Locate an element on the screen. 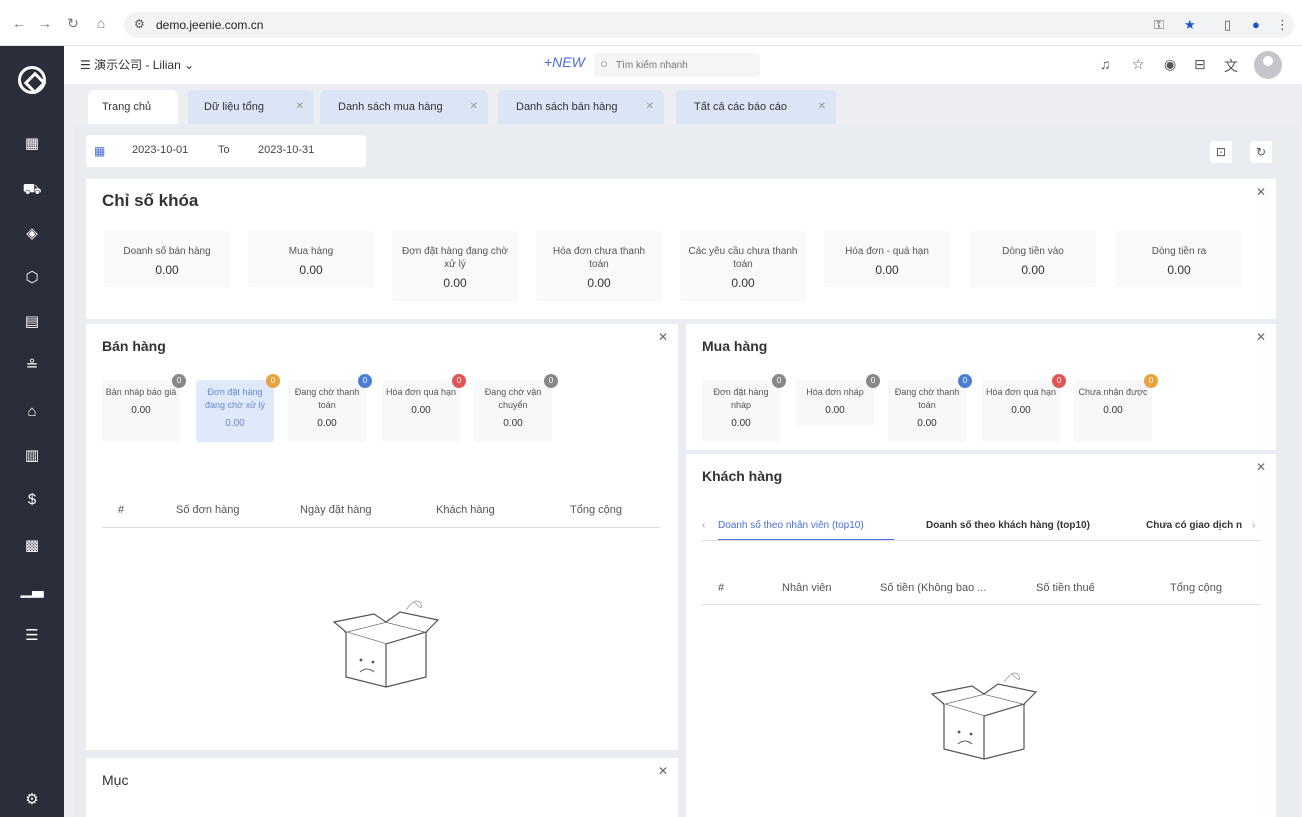  kpi-label: Mua hàng is located at coordinates (311, 251).